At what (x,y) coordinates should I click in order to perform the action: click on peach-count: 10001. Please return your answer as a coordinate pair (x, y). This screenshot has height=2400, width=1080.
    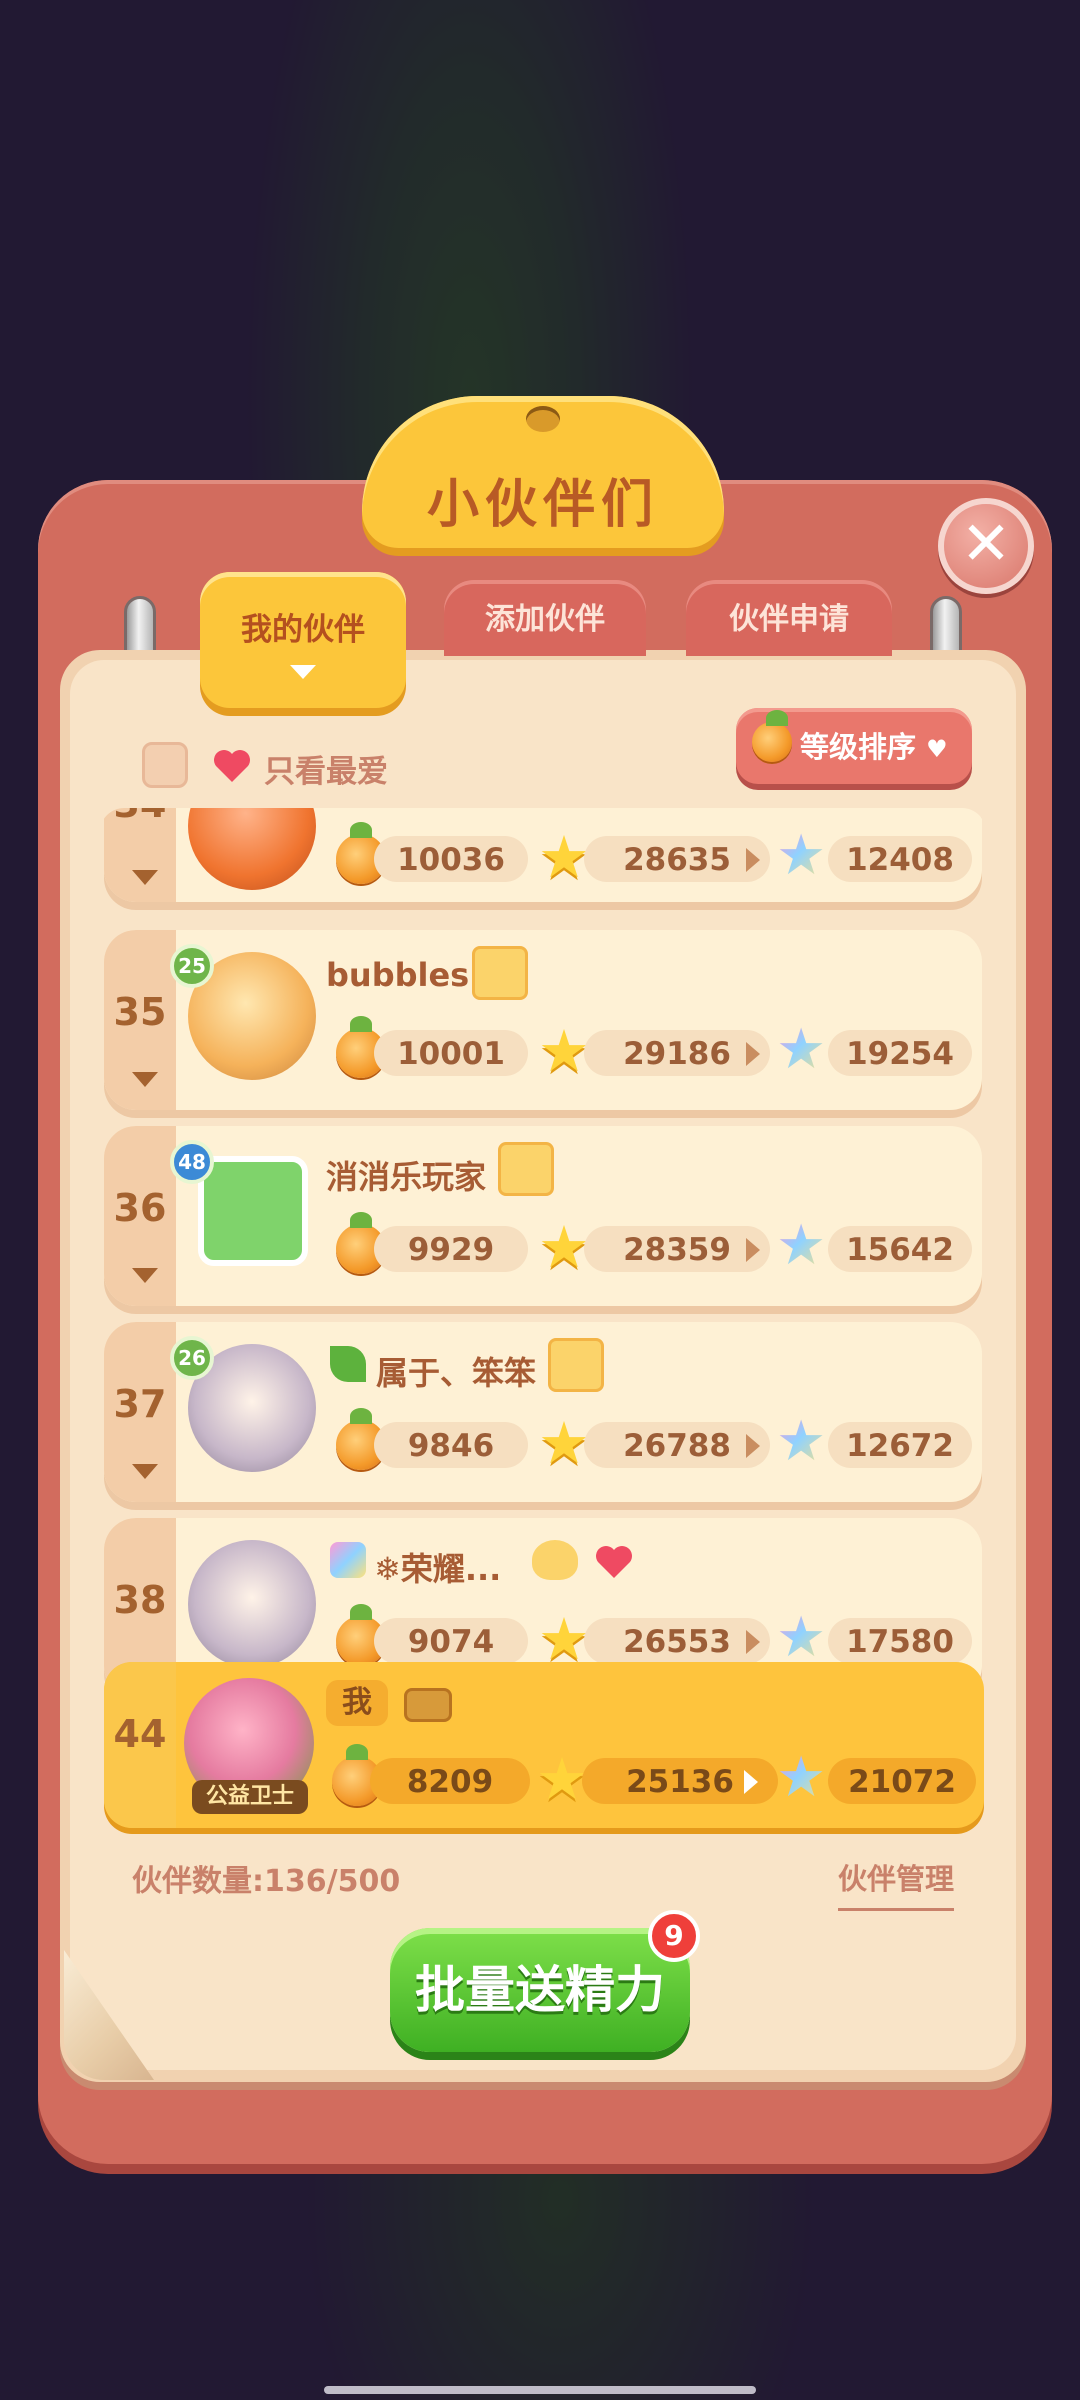
    Looking at the image, I should click on (451, 1053).